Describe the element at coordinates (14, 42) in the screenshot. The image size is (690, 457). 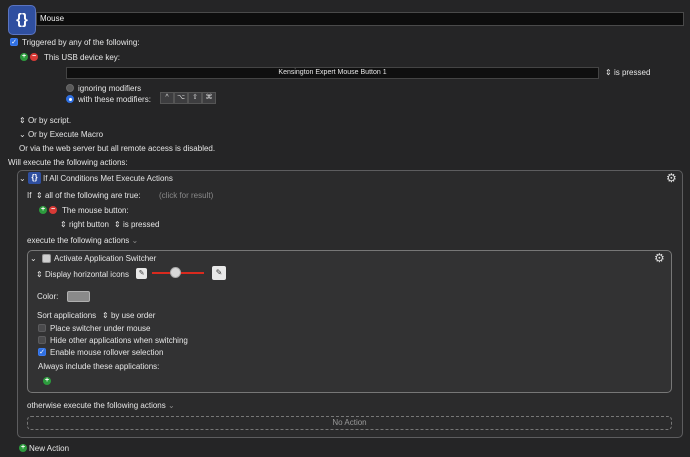
I see `triggered-checkbox: ✓` at that location.